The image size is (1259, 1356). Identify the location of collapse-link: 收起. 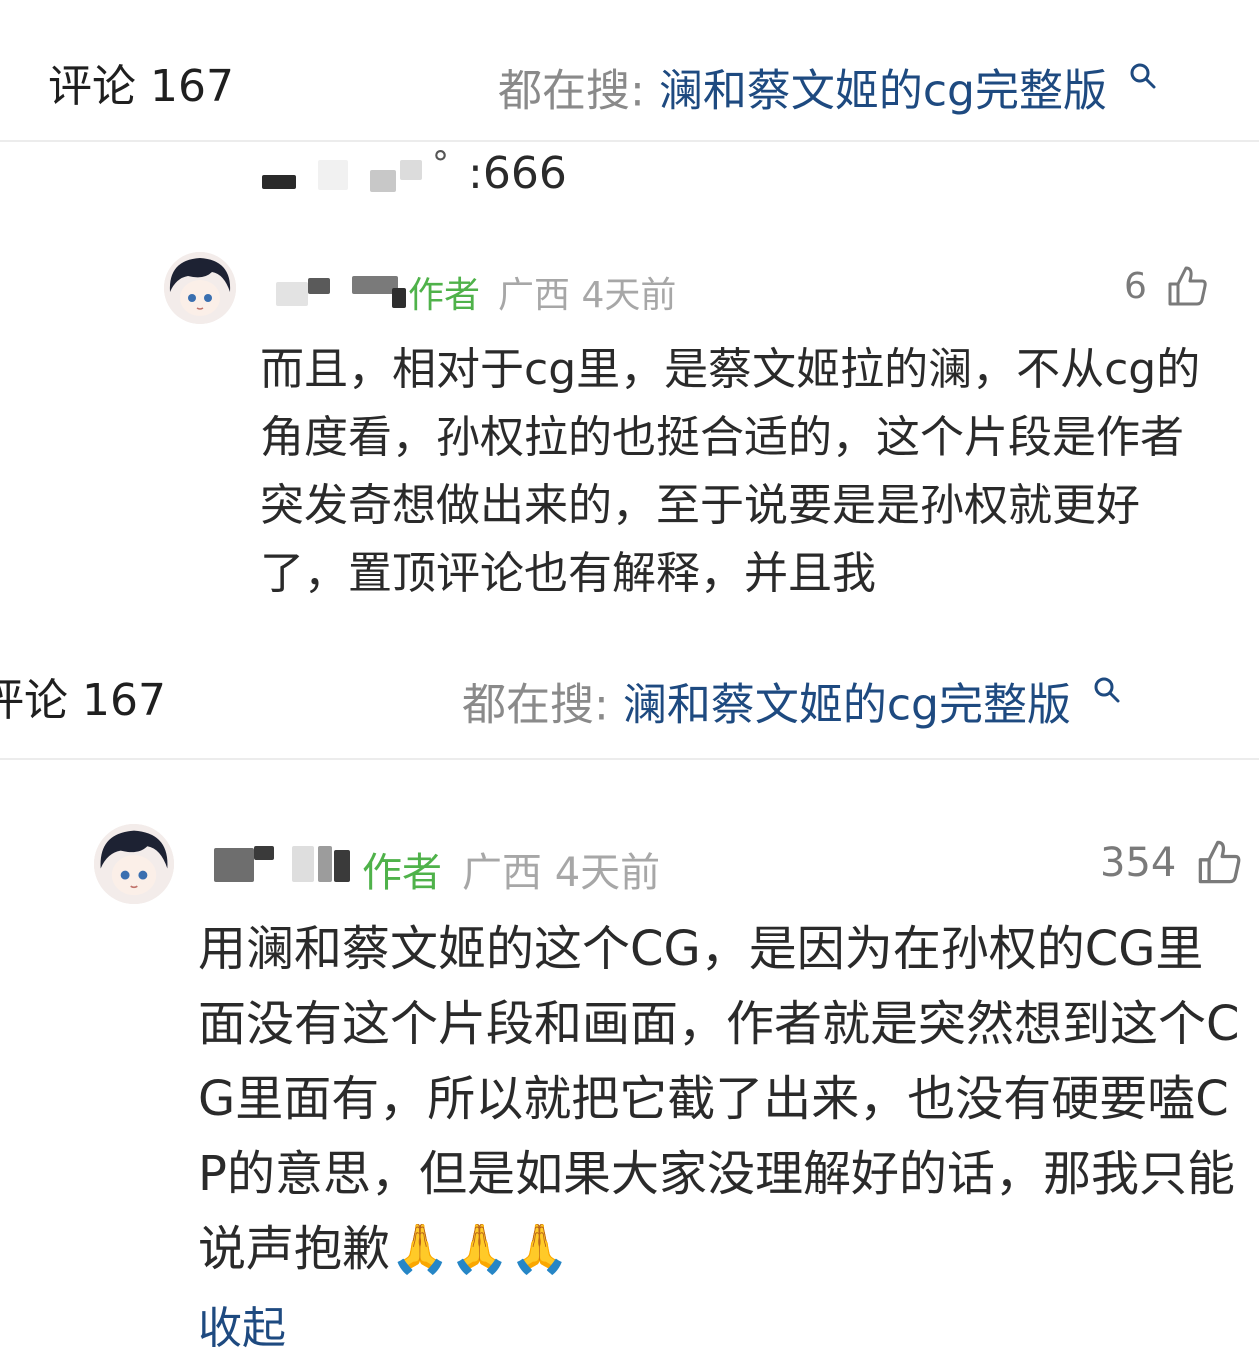
(242, 1324).